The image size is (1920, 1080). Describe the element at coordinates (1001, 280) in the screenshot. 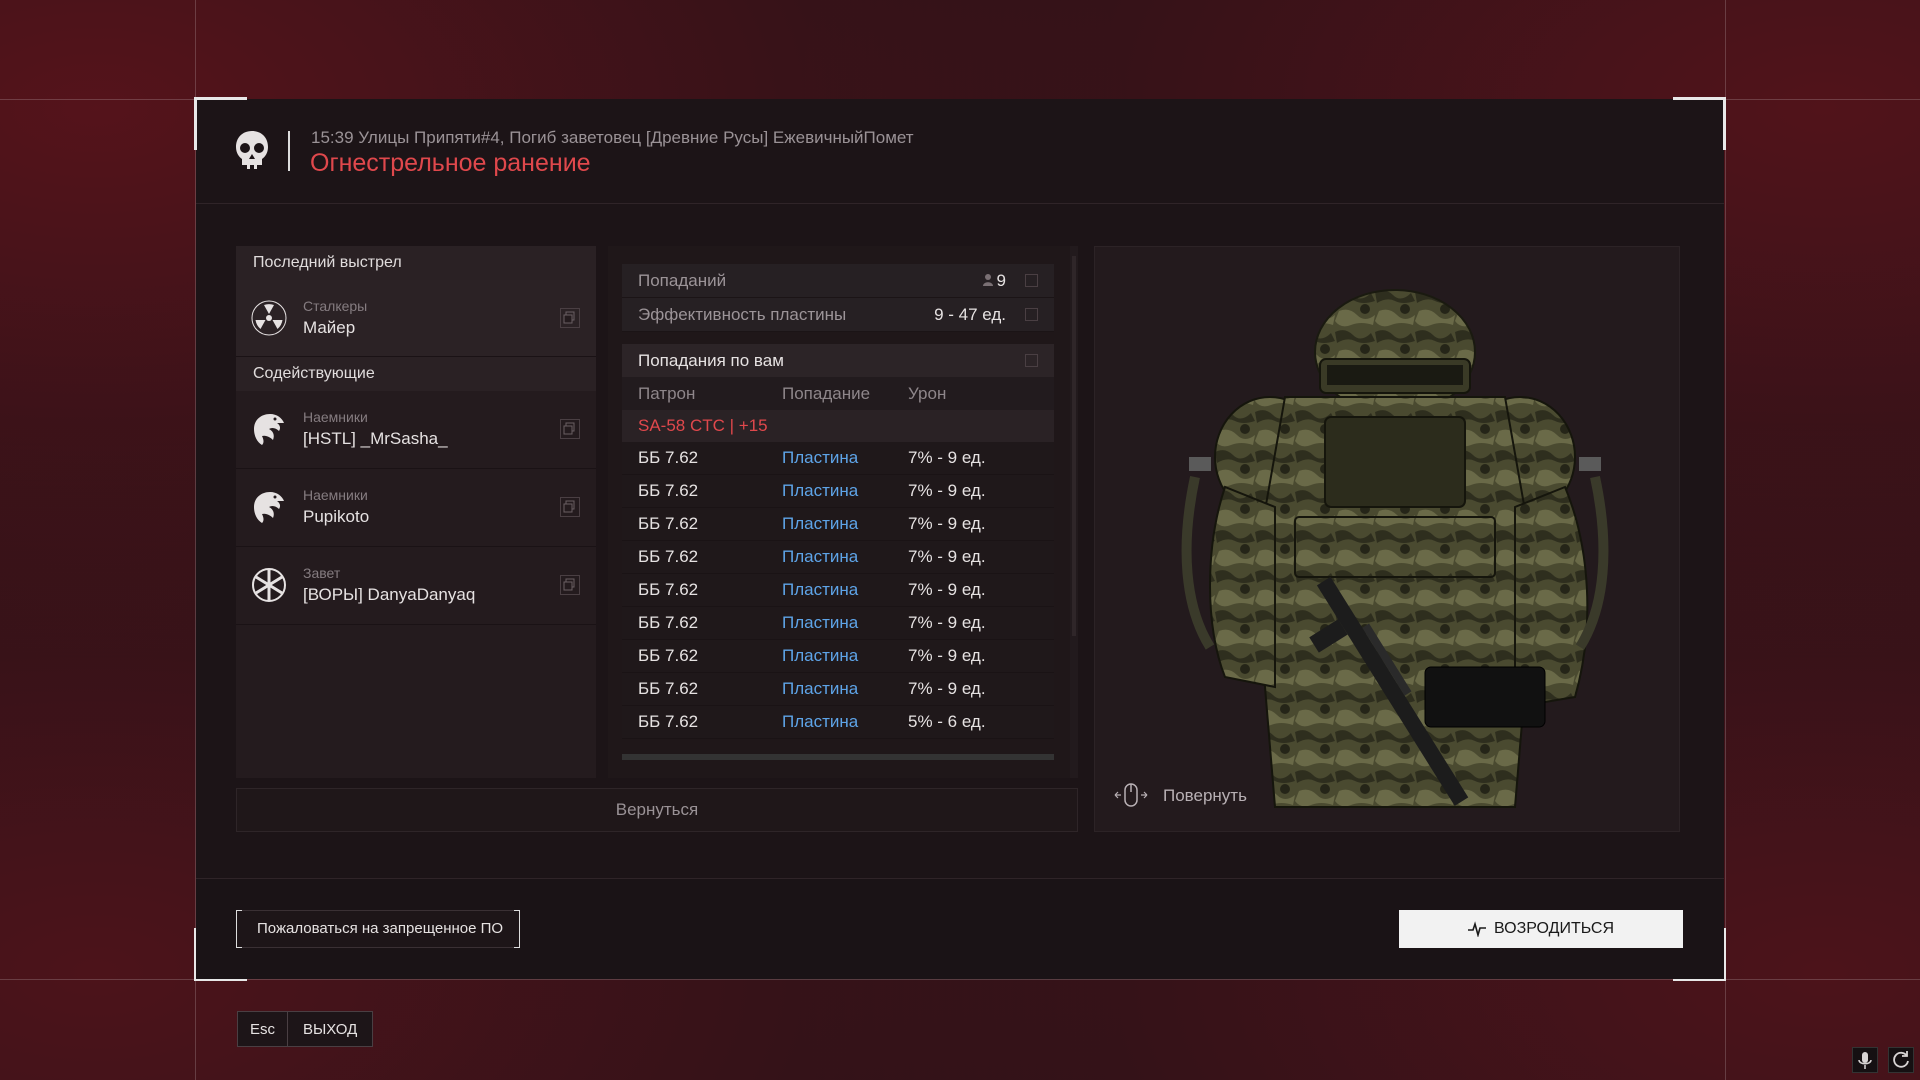

I see `hits-count-number: 9` at that location.